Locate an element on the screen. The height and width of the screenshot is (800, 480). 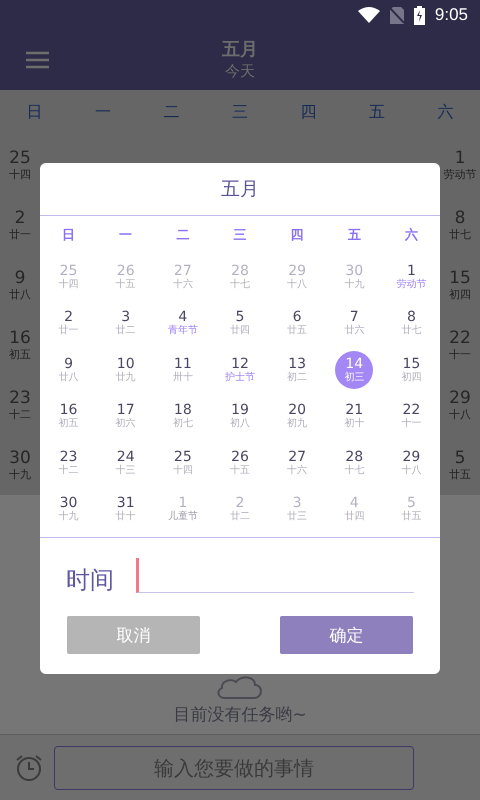
lunar-date: 廿八 is located at coordinates (20, 294).